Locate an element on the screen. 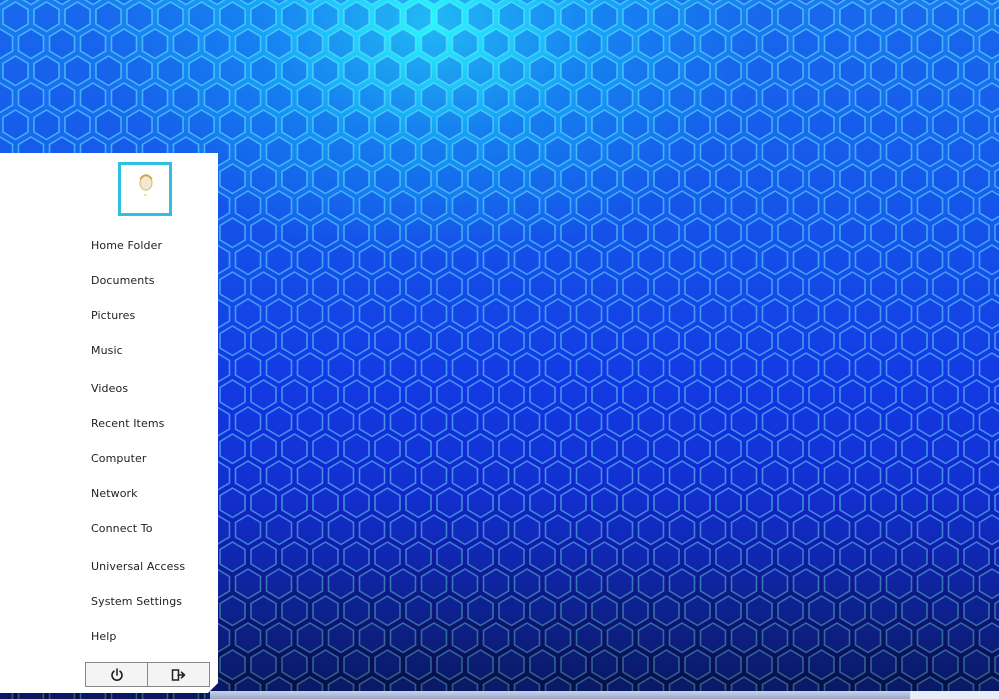 This screenshot has width=999, height=699. power-icon is located at coordinates (116, 674).